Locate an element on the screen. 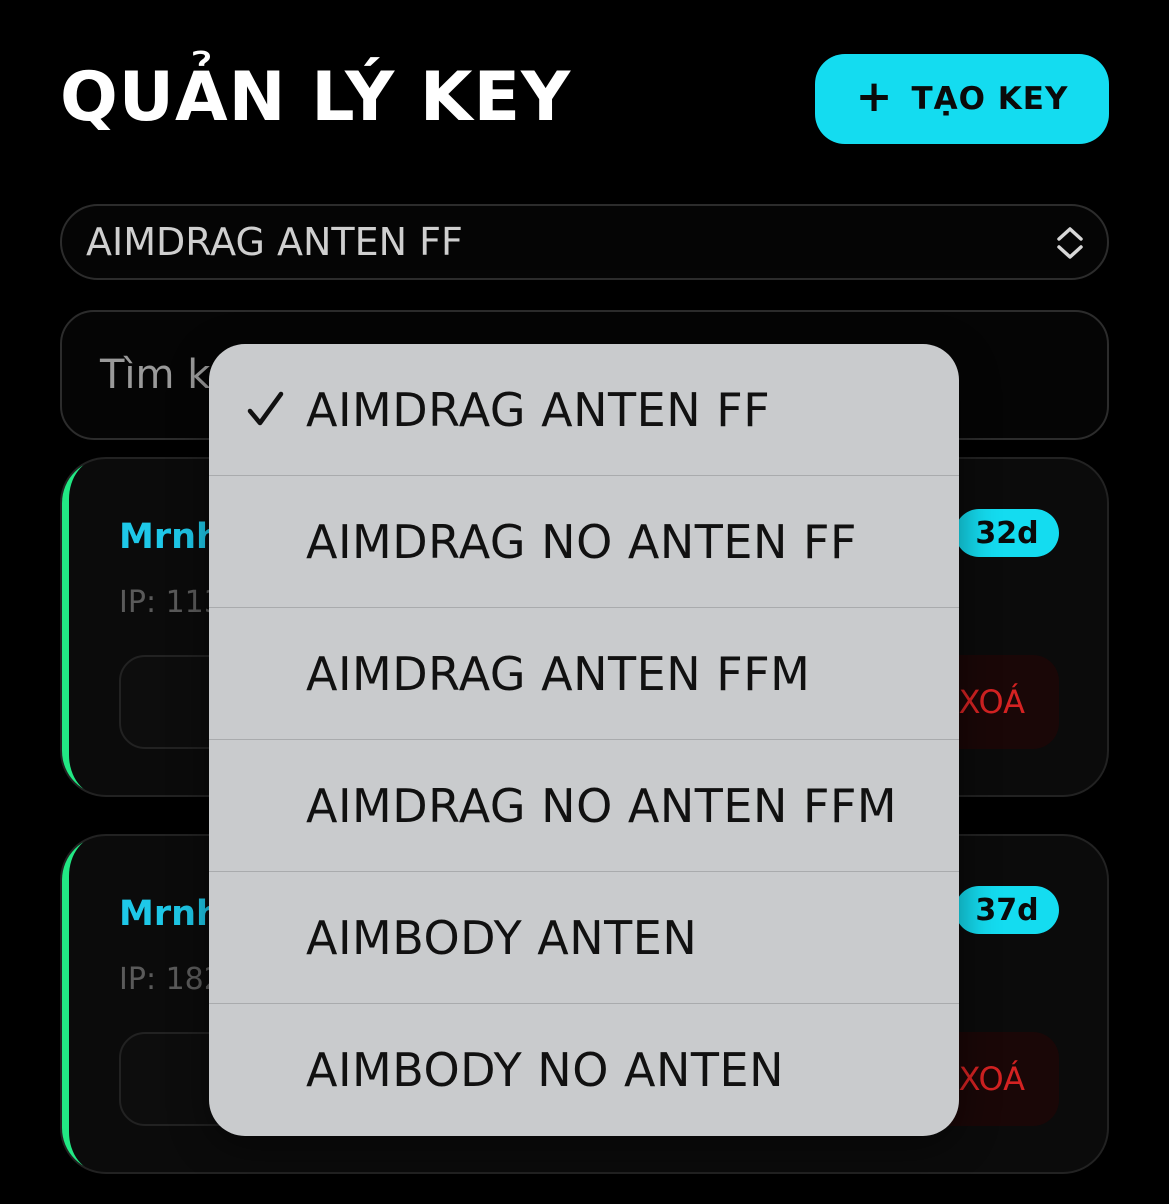 This screenshot has height=1204, width=1169. plus-icon: + is located at coordinates (874, 96).